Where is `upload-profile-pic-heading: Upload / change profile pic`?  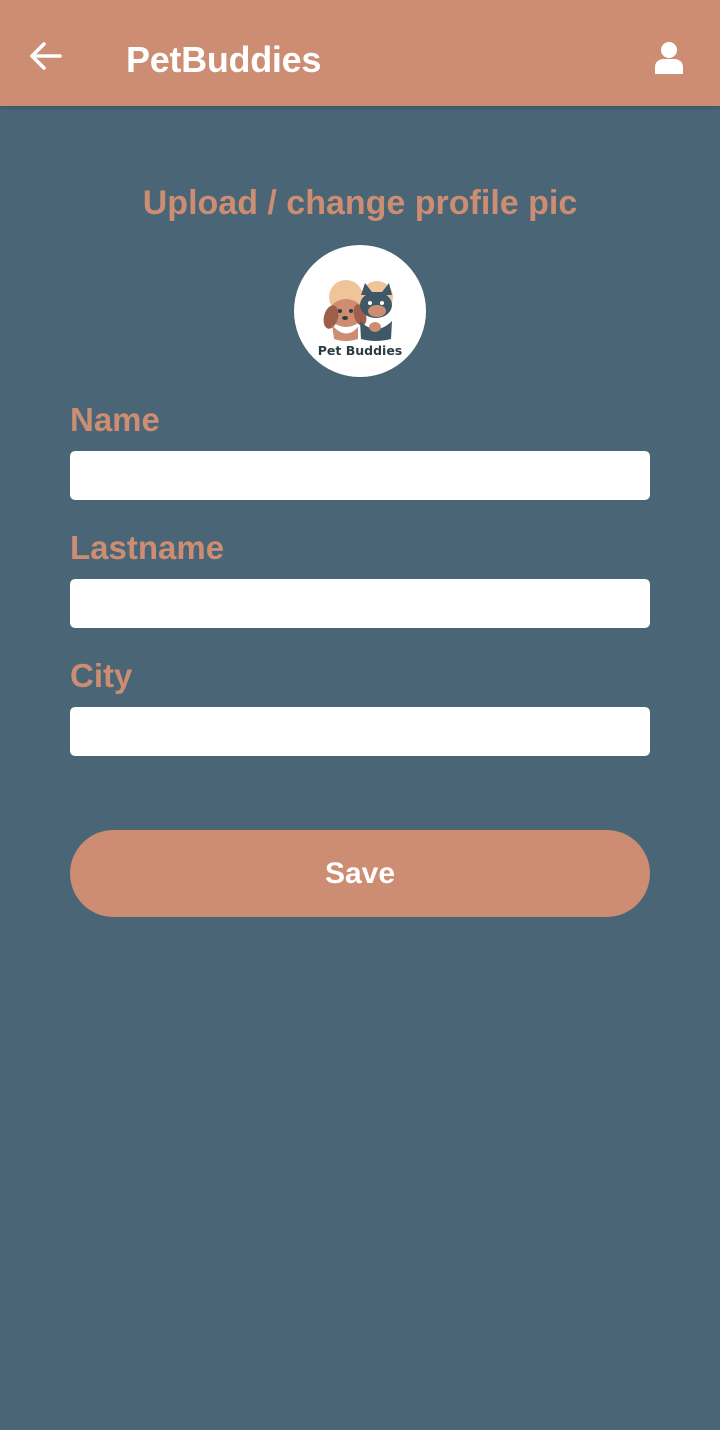 upload-profile-pic-heading: Upload / change profile pic is located at coordinates (360, 203).